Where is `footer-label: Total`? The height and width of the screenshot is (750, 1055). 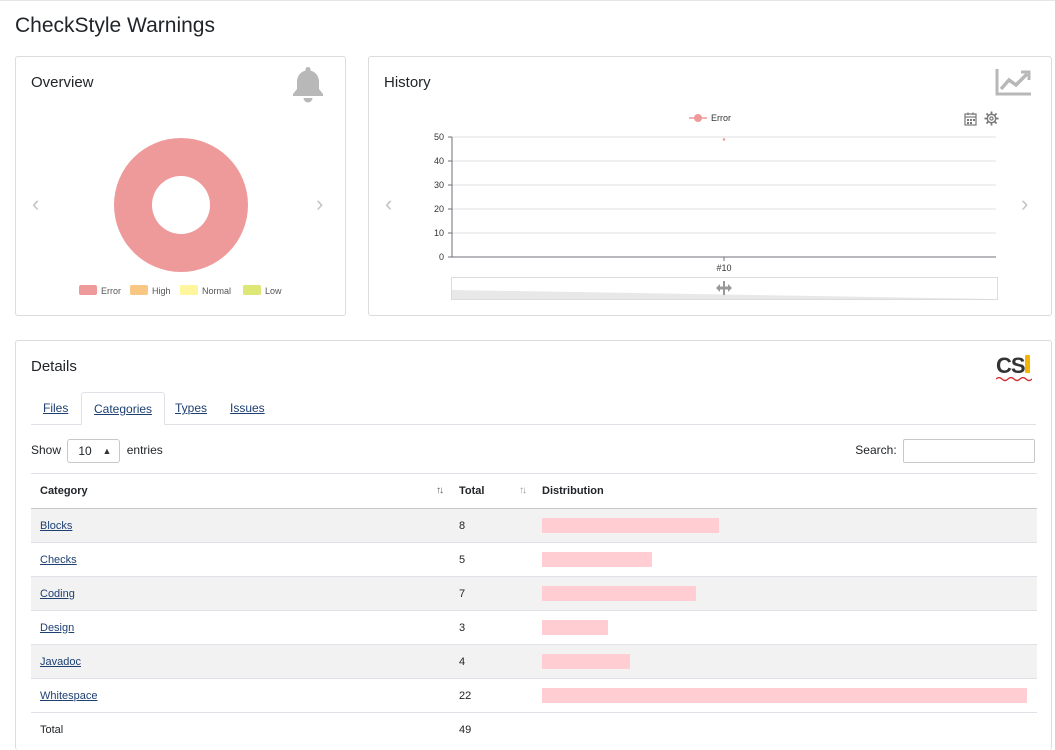 footer-label: Total is located at coordinates (240, 729).